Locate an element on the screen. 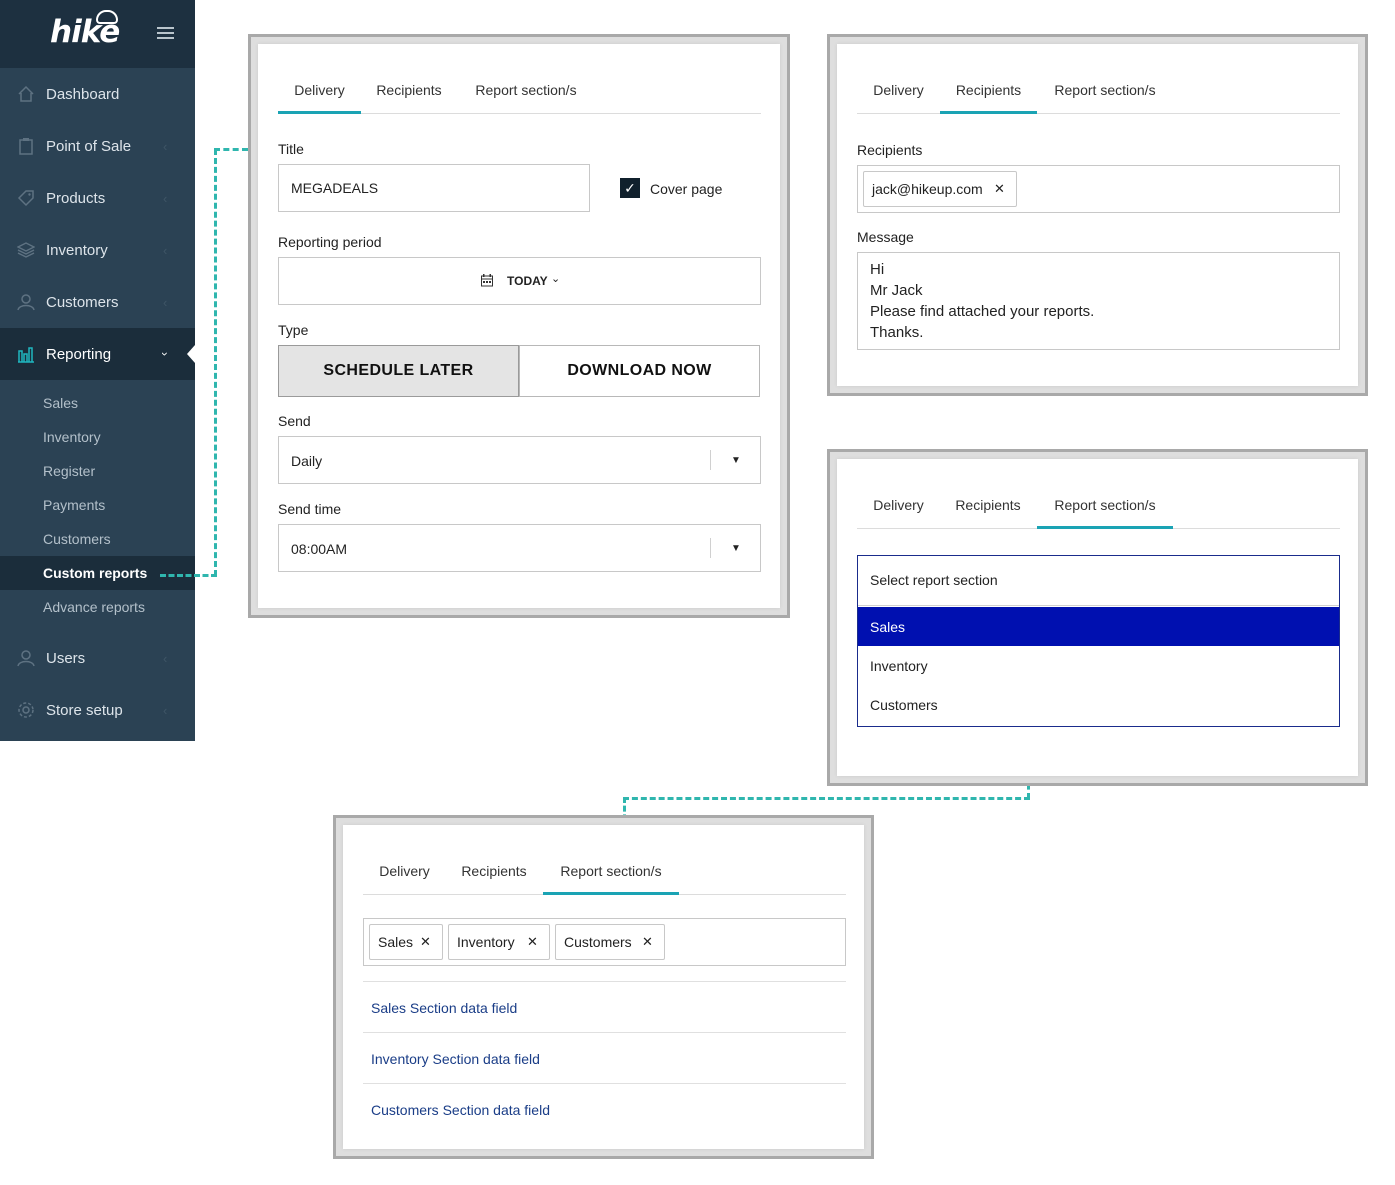  sidebar-item-label: Store setup is located at coordinates (84, 710).